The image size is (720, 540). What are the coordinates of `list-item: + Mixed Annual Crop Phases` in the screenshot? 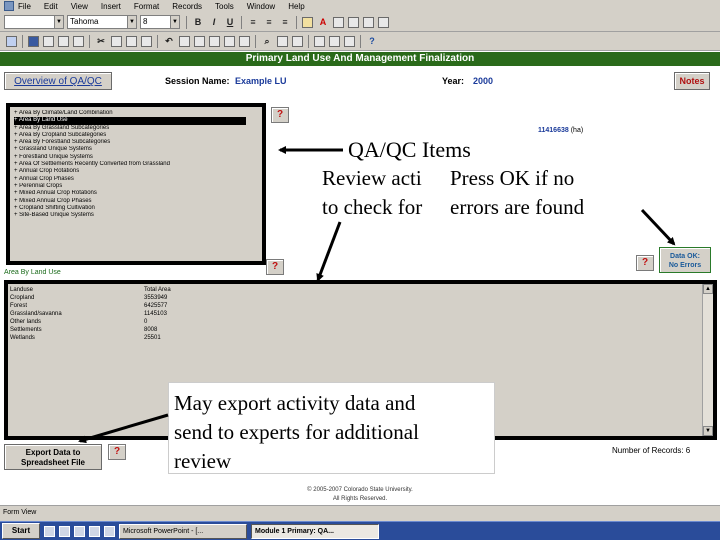 It's located at (136, 201).